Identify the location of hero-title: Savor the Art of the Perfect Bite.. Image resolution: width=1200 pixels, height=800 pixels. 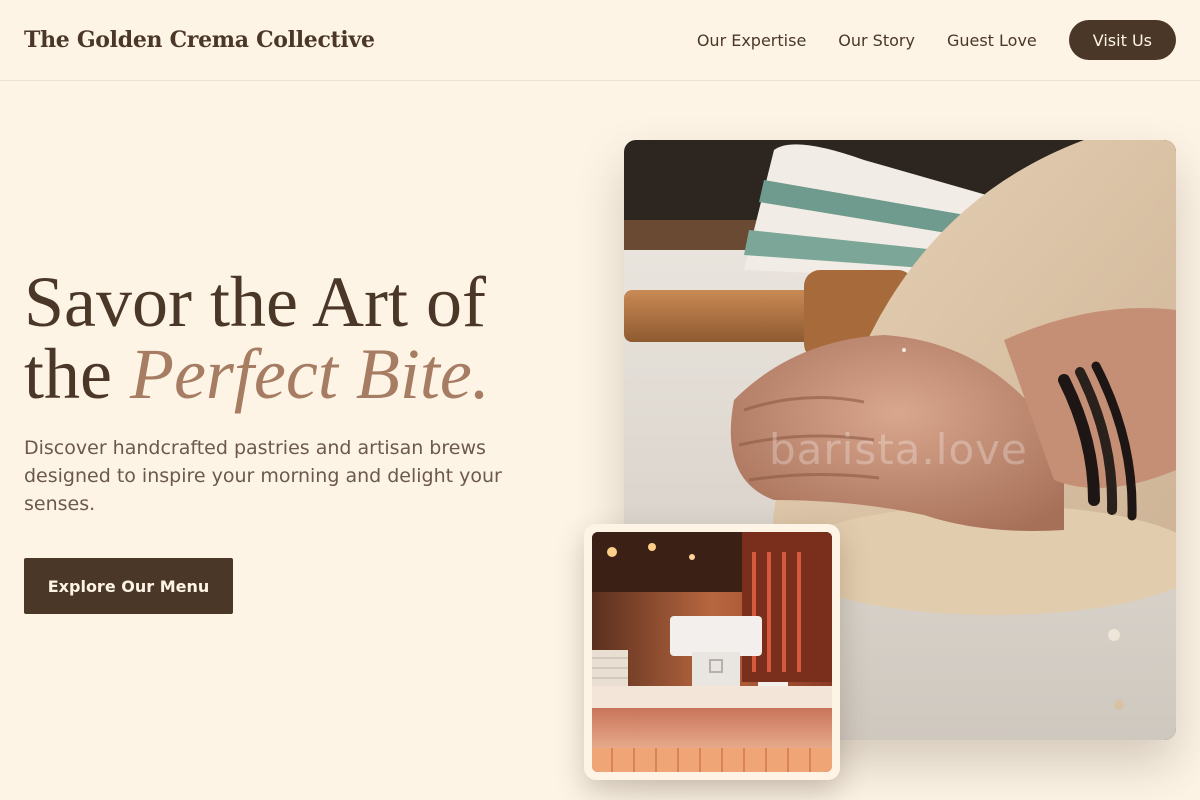
(304, 338).